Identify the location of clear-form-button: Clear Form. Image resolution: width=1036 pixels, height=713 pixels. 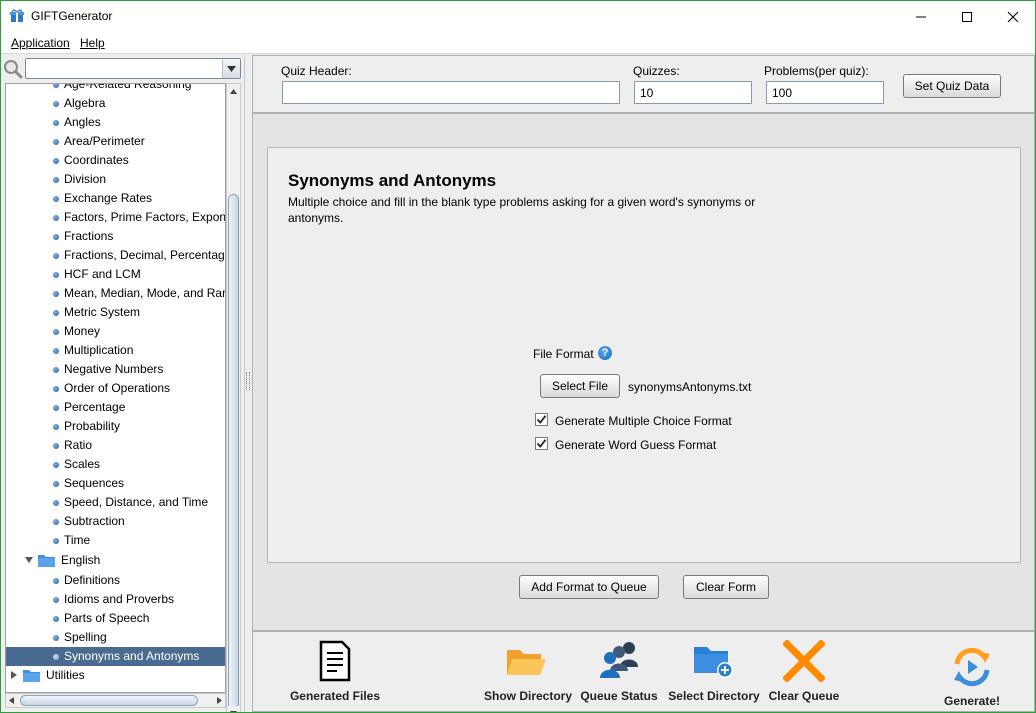
(726, 587).